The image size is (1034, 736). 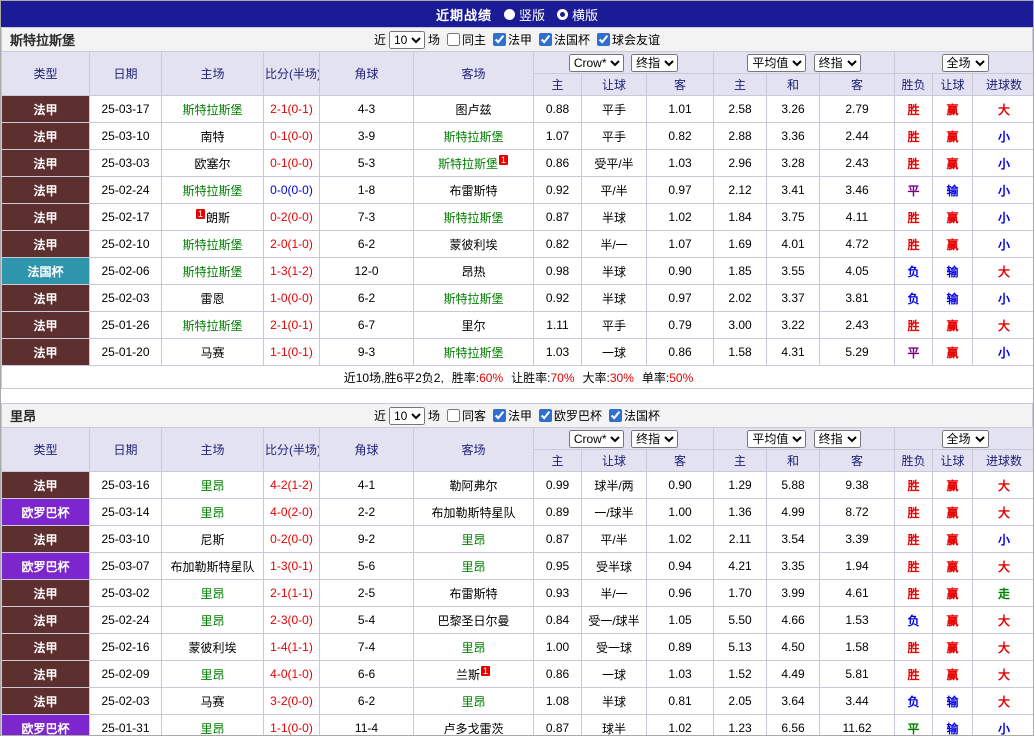 What do you see at coordinates (793, 460) in the screenshot?
I see `euro-draw-header: 和` at bounding box center [793, 460].